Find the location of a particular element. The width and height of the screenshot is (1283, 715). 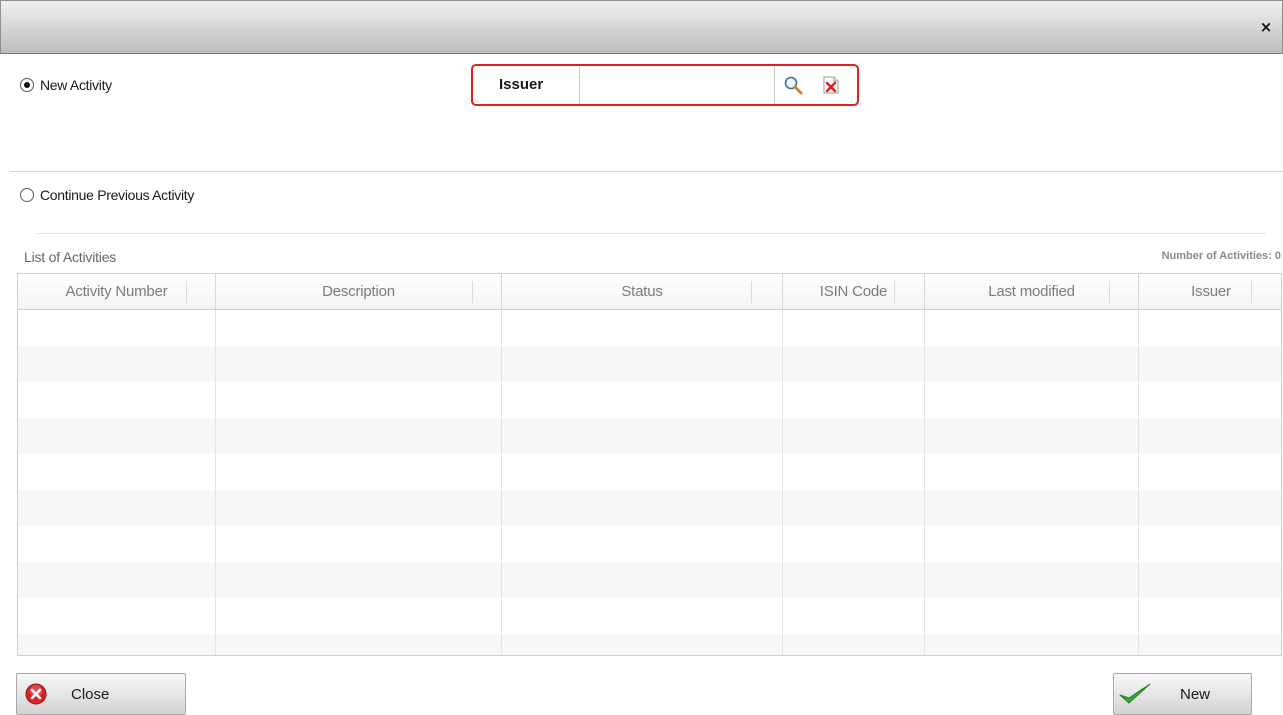

new-activity-label: New Activity is located at coordinates (76, 85).